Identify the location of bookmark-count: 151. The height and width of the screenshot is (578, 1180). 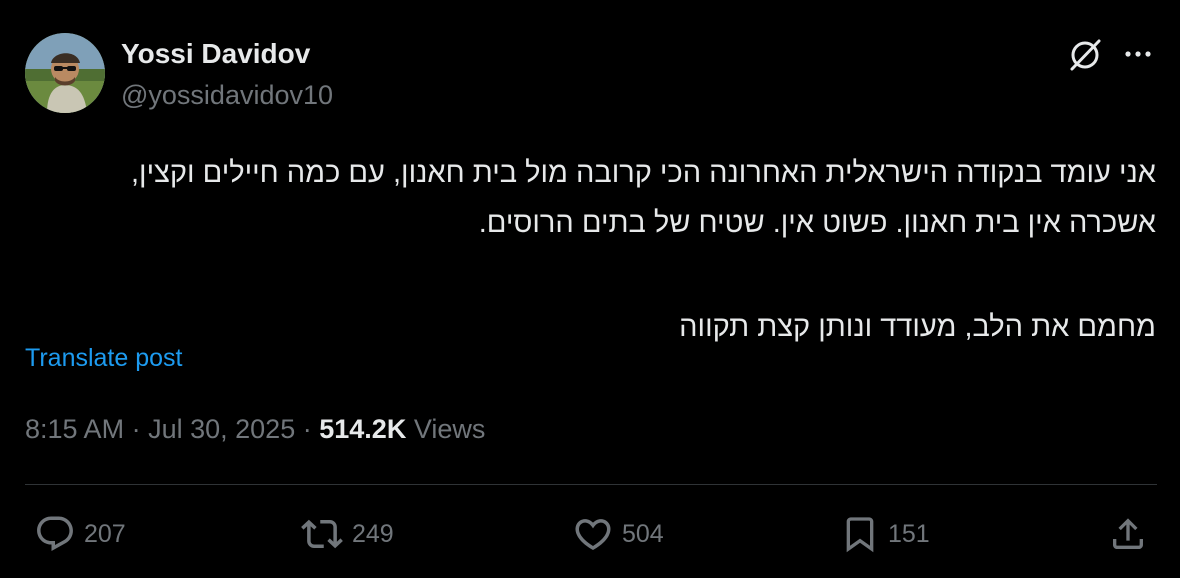
(909, 533).